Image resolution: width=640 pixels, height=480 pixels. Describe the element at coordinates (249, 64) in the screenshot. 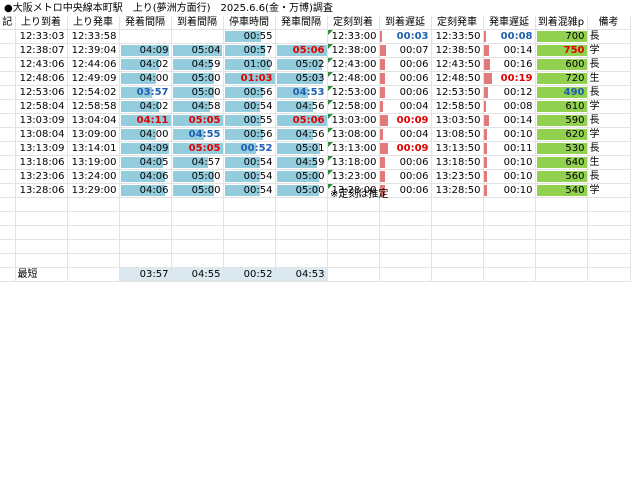

I see `dwell-time-cell: 01:00` at that location.